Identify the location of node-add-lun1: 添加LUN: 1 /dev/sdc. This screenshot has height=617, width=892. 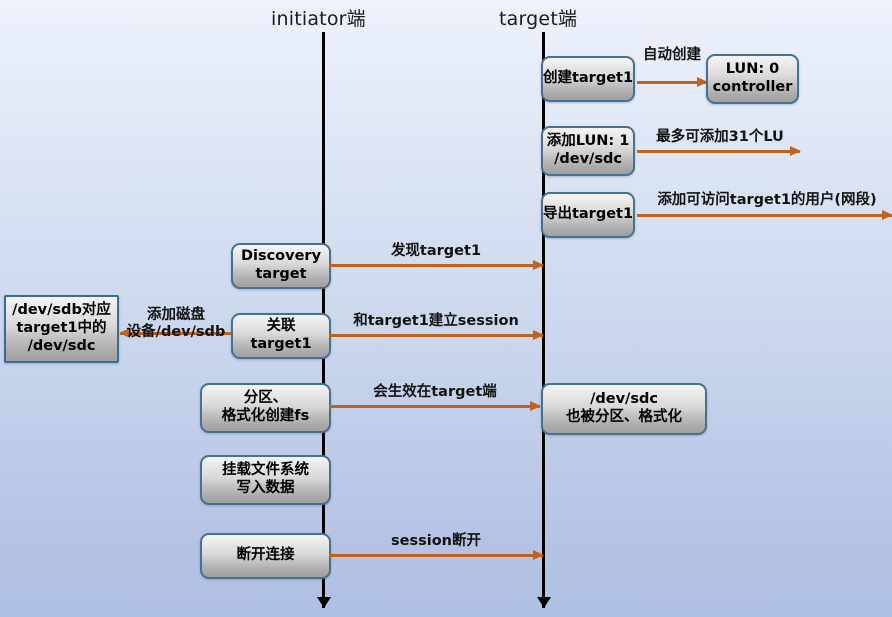
(588, 151).